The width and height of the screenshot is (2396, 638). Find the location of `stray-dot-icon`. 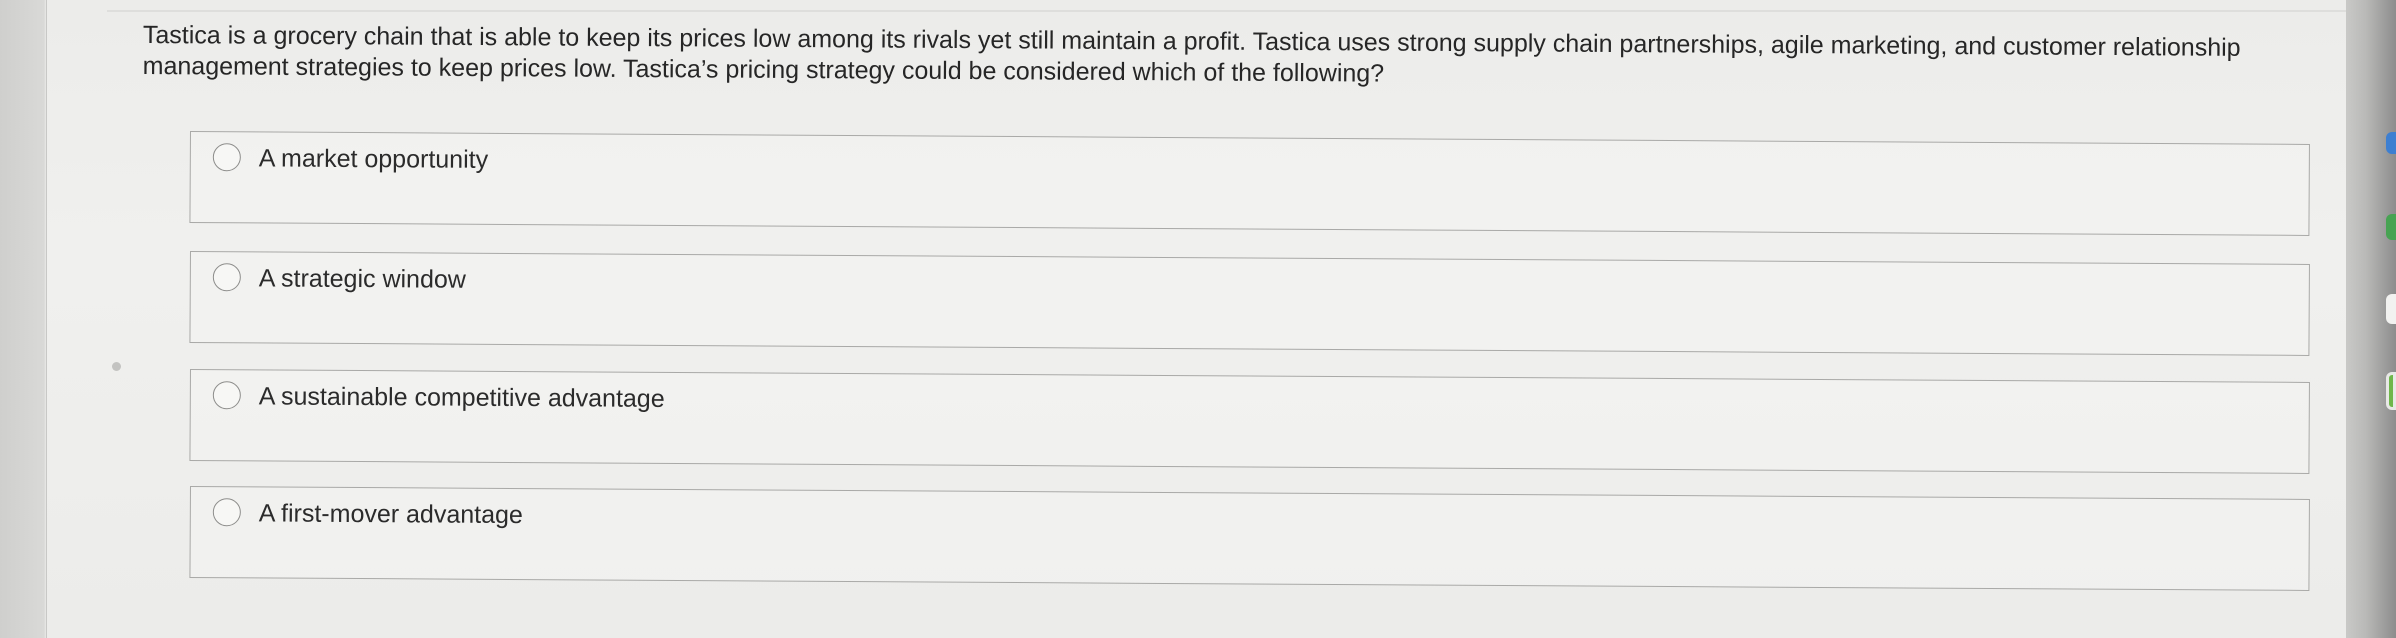

stray-dot-icon is located at coordinates (116, 366).